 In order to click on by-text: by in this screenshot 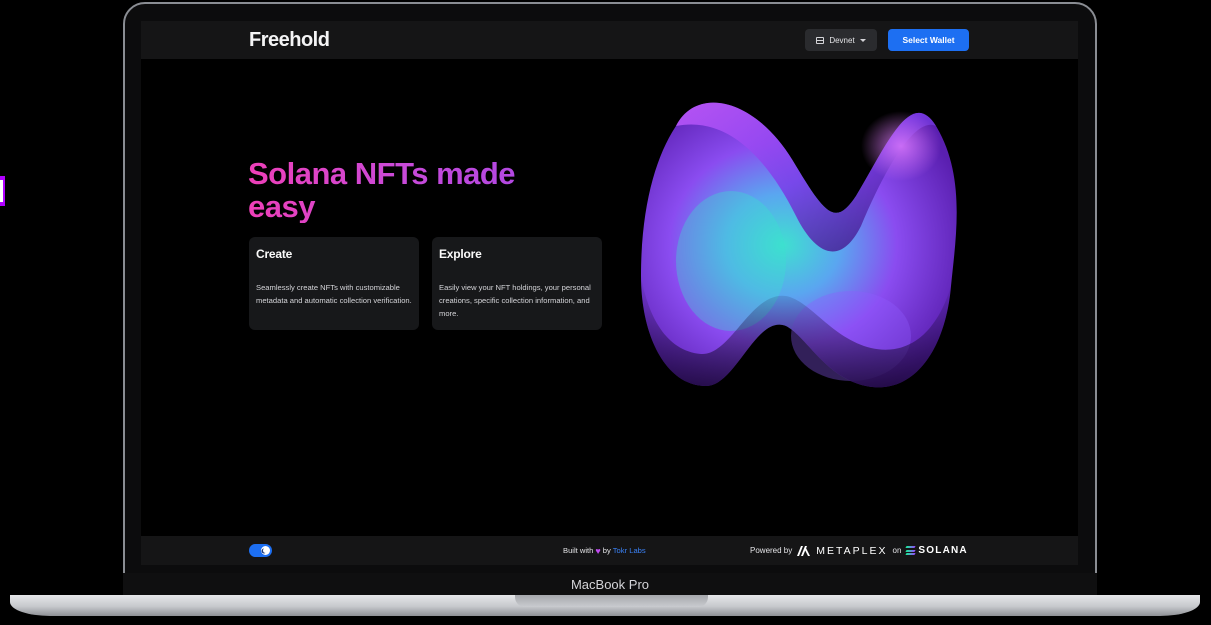, I will do `click(606, 550)`.